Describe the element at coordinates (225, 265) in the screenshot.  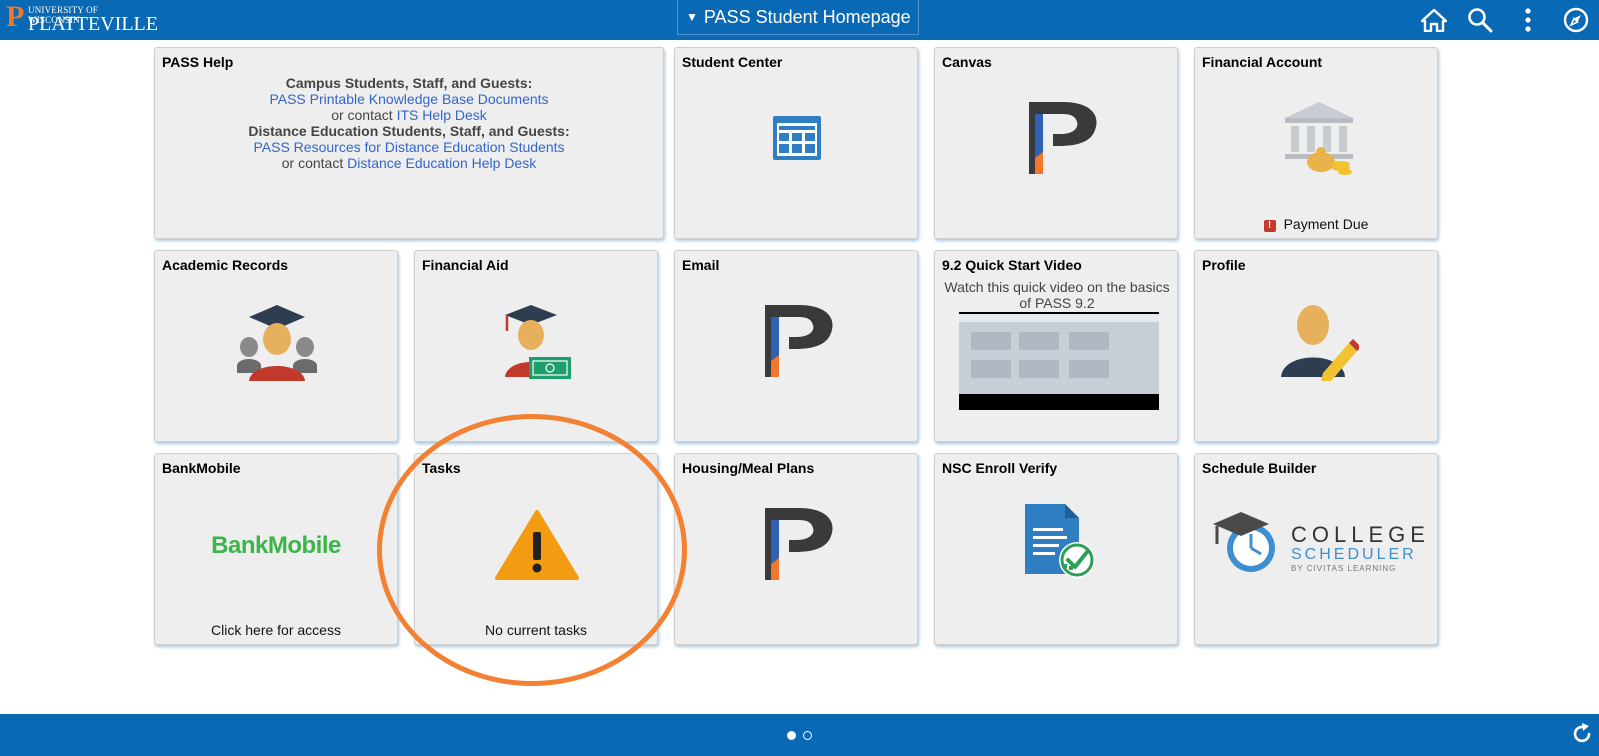
I see `tile-title: Academic Records` at that location.